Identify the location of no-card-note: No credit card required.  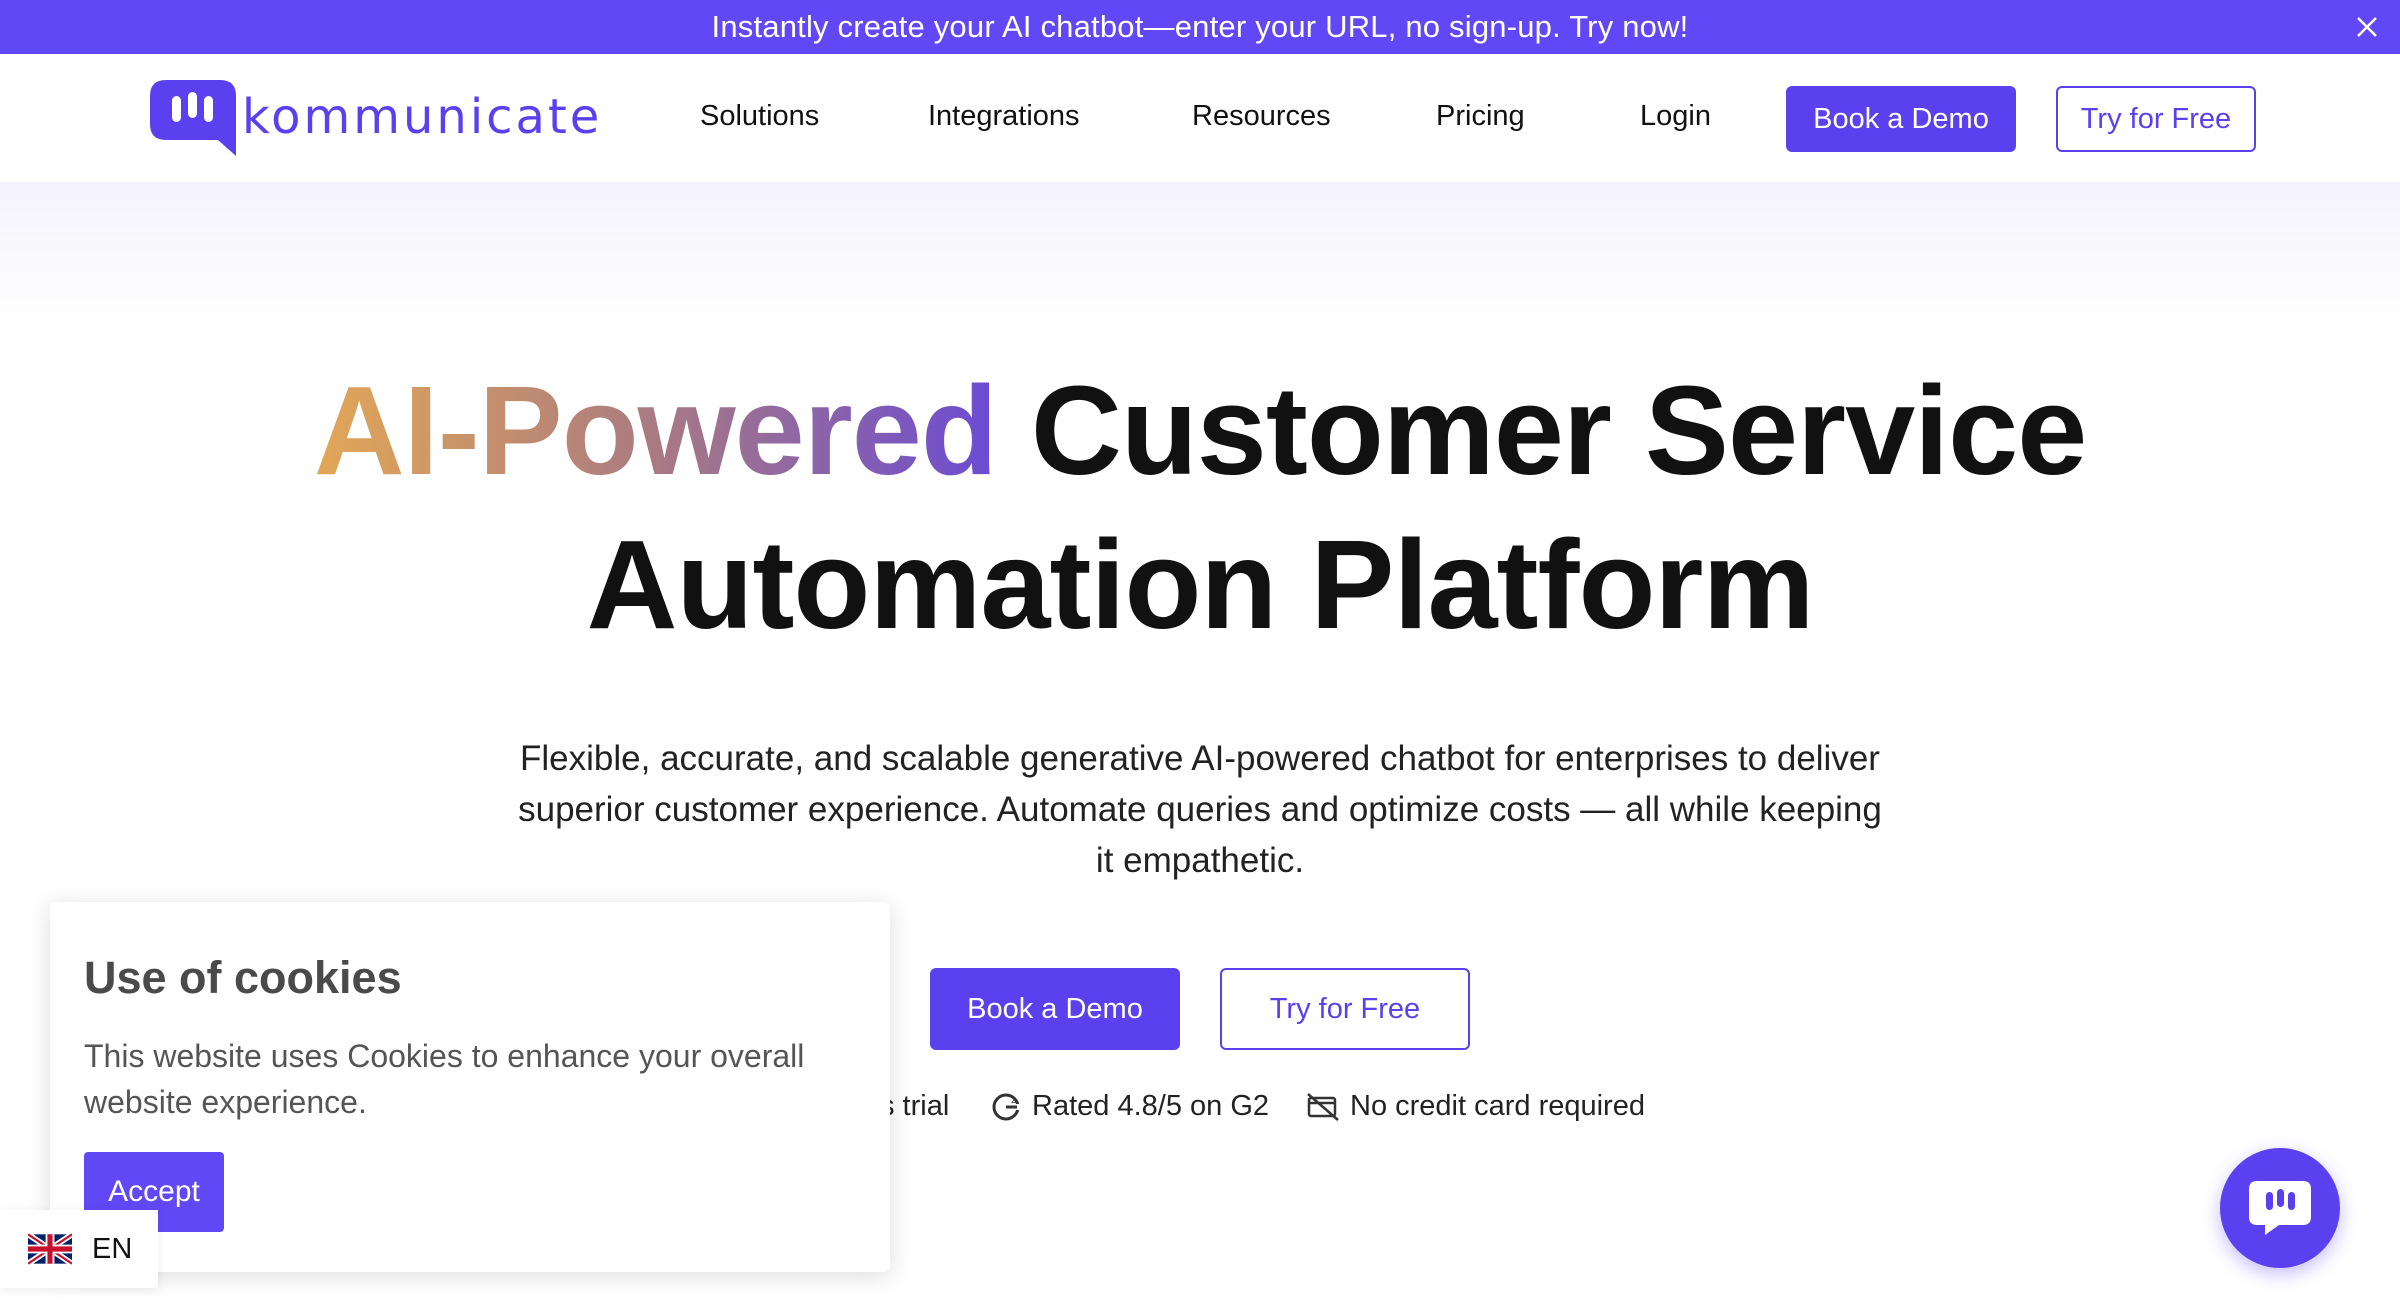
(1475, 1106).